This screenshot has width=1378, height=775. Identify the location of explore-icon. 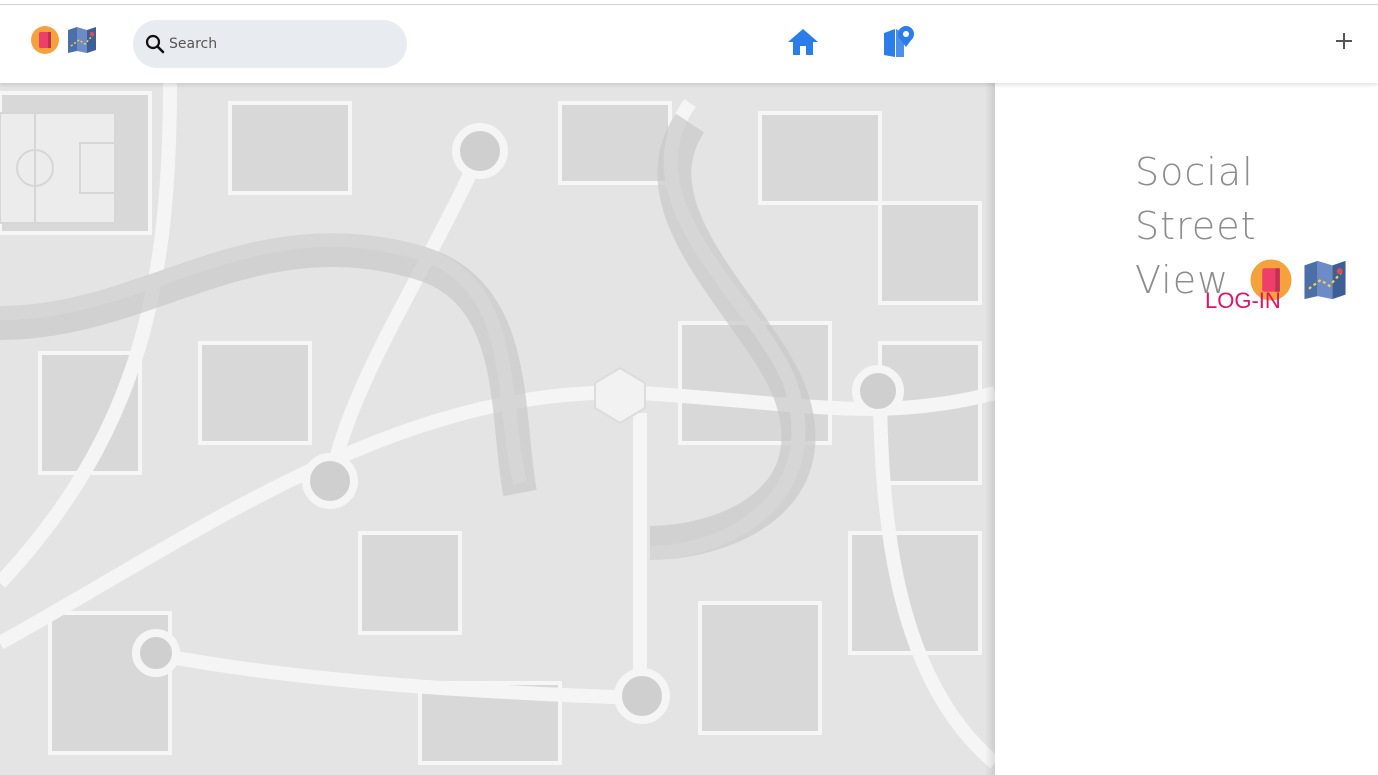
(899, 41).